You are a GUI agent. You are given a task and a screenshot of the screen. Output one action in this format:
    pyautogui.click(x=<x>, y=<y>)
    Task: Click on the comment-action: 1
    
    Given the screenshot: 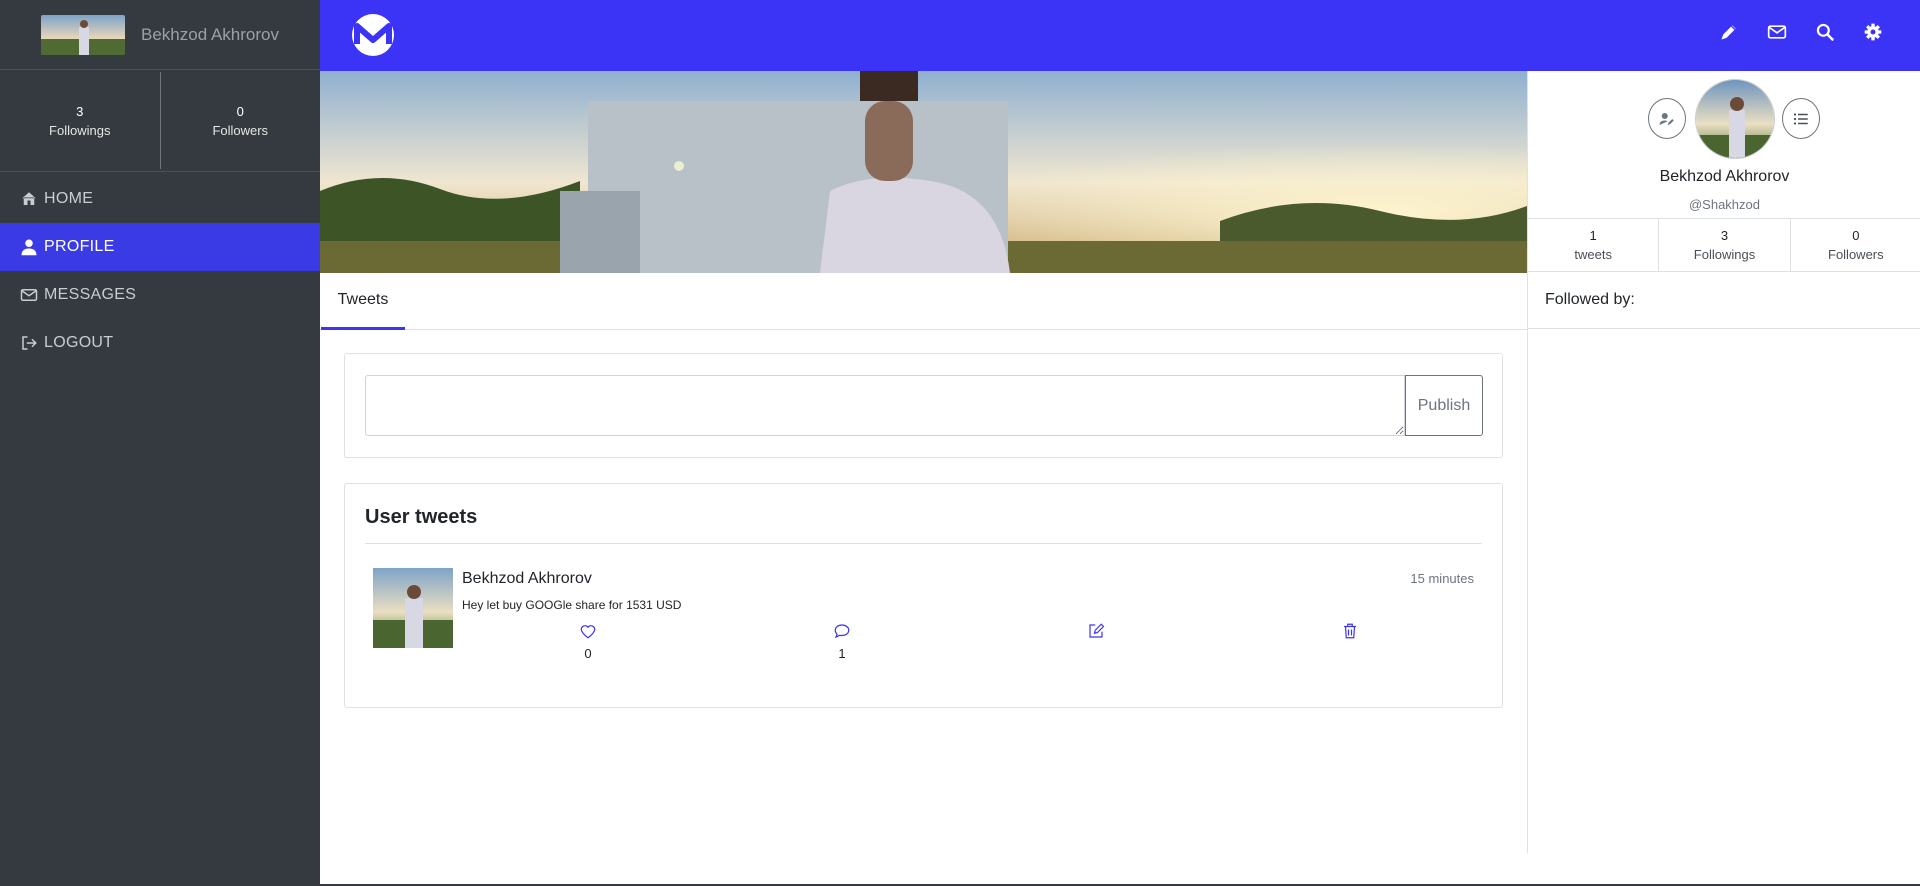 What is the action you would take?
    pyautogui.click(x=842, y=641)
    